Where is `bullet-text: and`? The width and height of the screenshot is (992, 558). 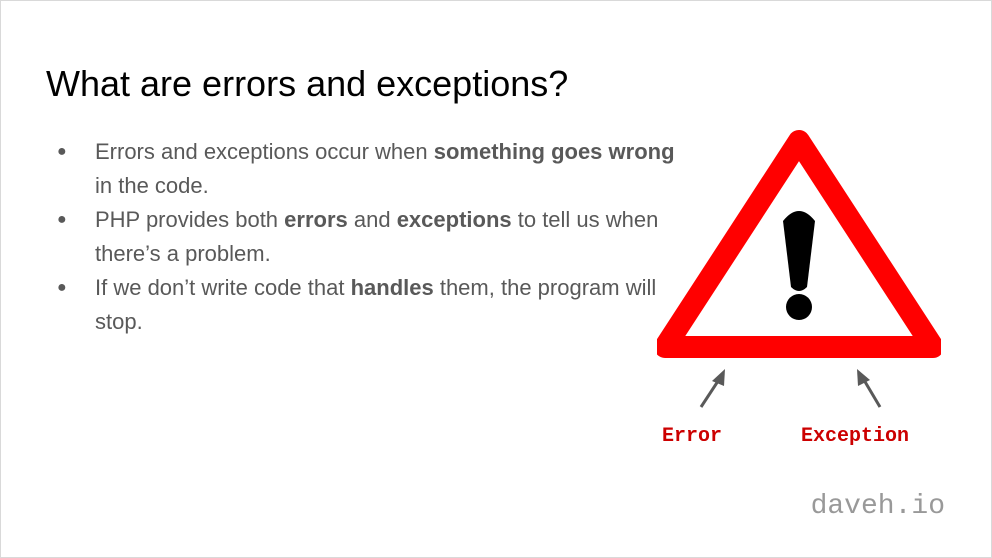
bullet-text: and is located at coordinates (372, 219).